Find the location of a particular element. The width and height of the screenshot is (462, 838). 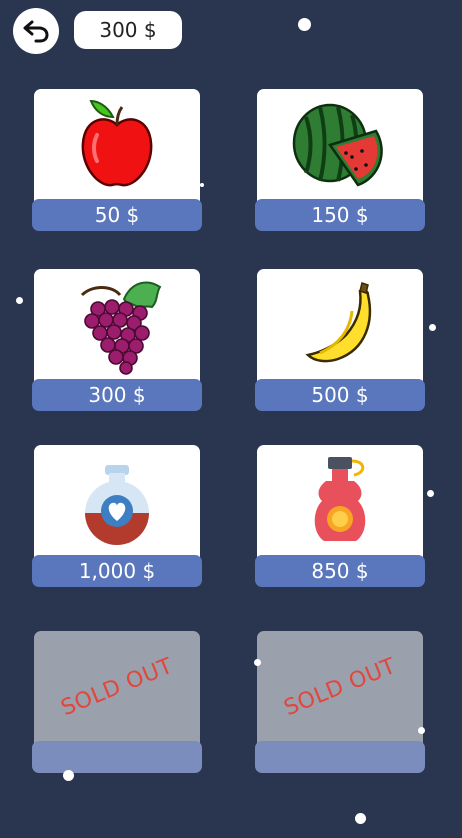

shop-item-apple: 50 $ is located at coordinates (117, 160).